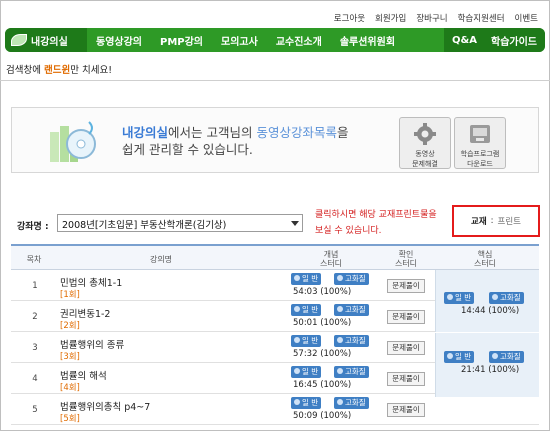  I want to click on top-utility-links: 로그아웃 회원가입 장바구니 학습지원센터 이벤트, so click(436, 18).